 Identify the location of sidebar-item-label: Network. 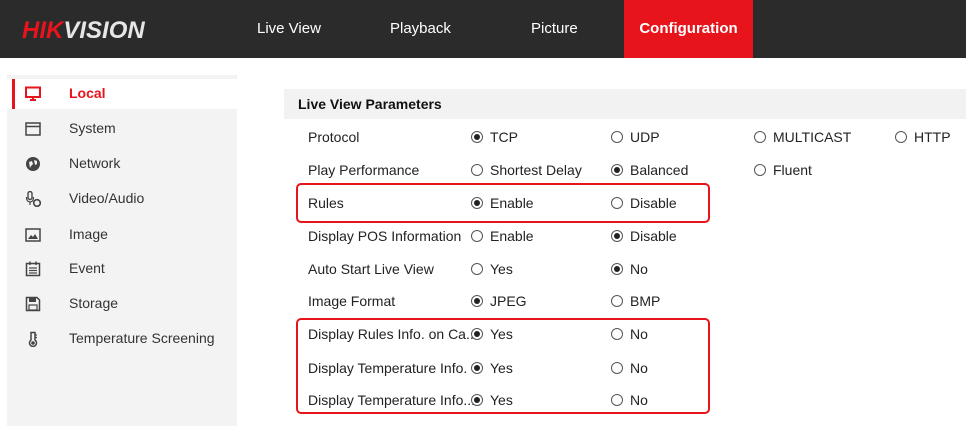
(95, 163).